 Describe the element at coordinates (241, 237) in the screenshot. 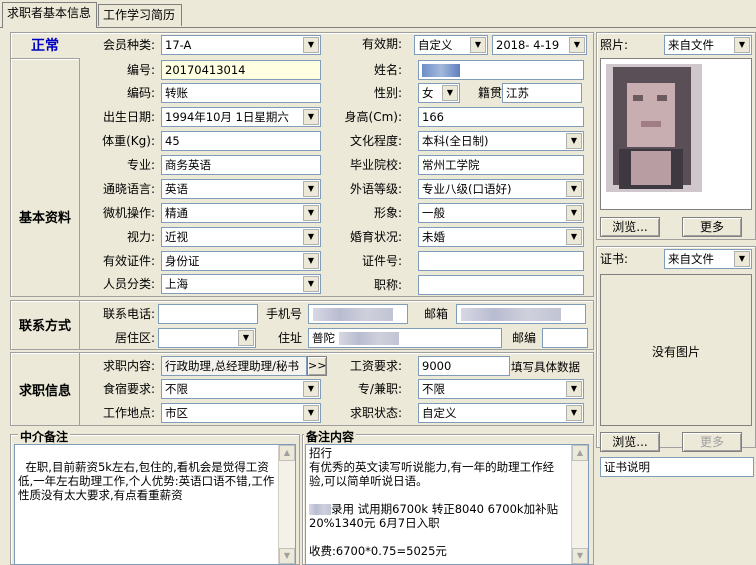

I see `vision-select: 近视 ▼` at that location.